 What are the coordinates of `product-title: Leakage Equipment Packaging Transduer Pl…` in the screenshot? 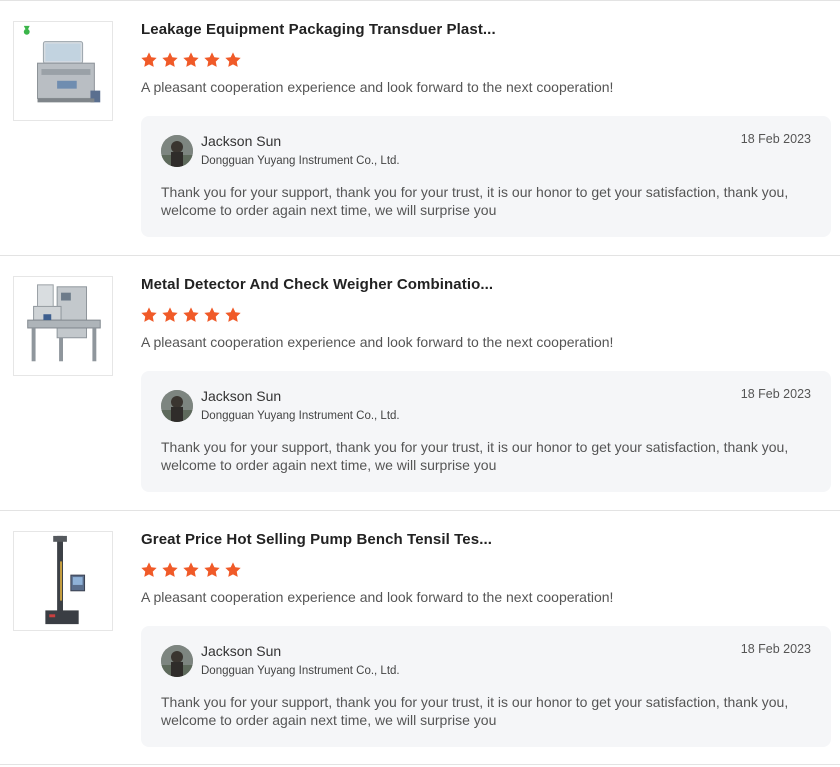 It's located at (371, 29).